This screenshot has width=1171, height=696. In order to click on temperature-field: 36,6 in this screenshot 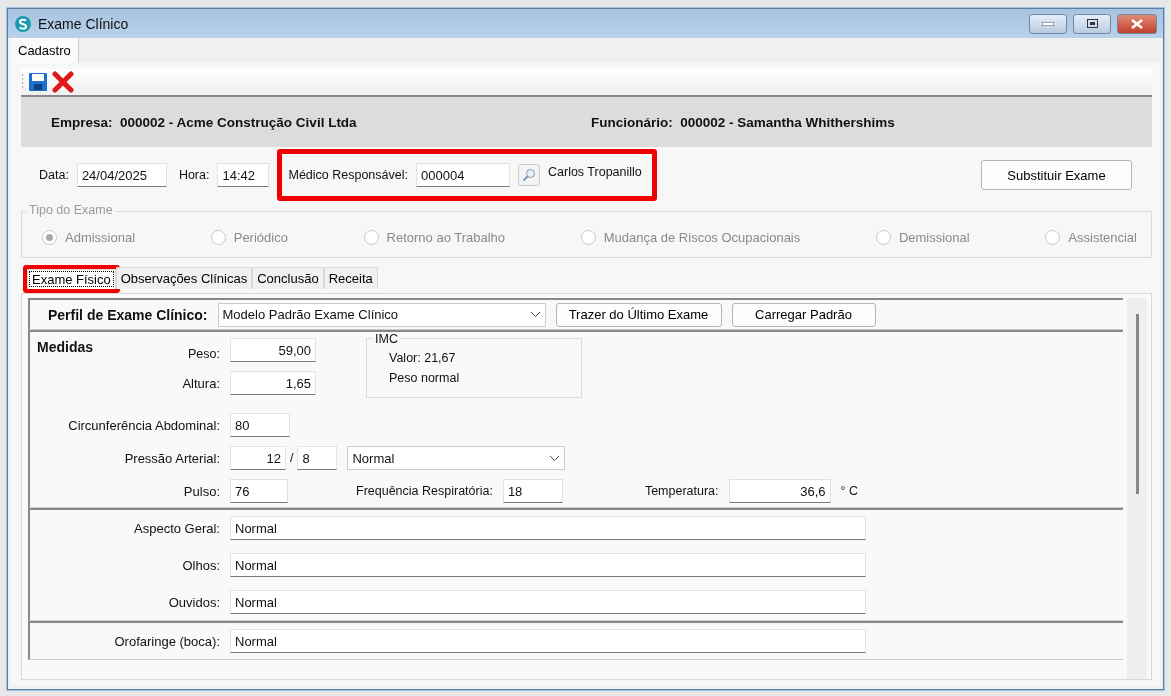, I will do `click(779, 491)`.